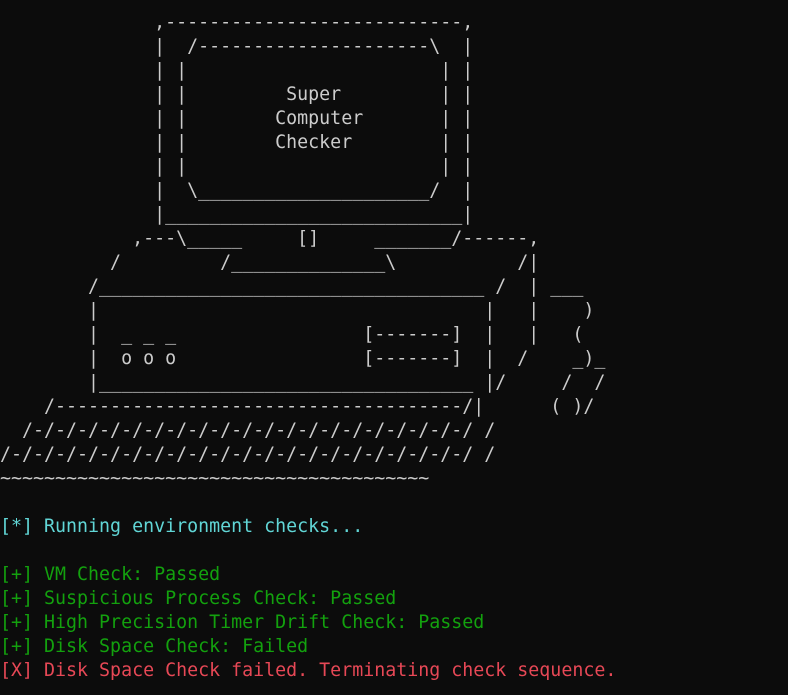 The height and width of the screenshot is (695, 788). What do you see at coordinates (237, 46) in the screenshot?
I see `ascii-art-line: | /---------------------\ |` at bounding box center [237, 46].